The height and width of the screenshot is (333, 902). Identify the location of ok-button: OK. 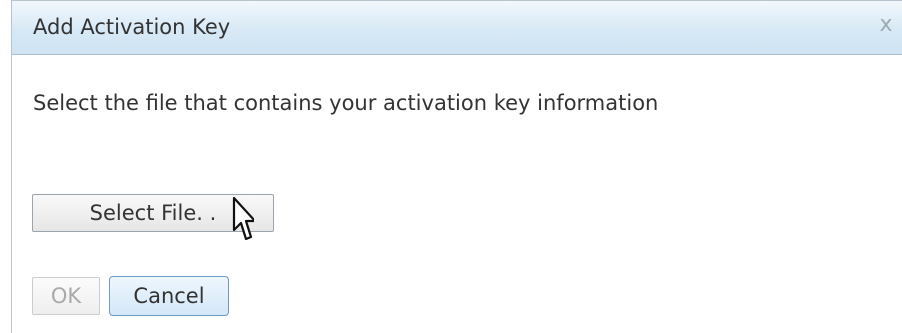
(66, 296).